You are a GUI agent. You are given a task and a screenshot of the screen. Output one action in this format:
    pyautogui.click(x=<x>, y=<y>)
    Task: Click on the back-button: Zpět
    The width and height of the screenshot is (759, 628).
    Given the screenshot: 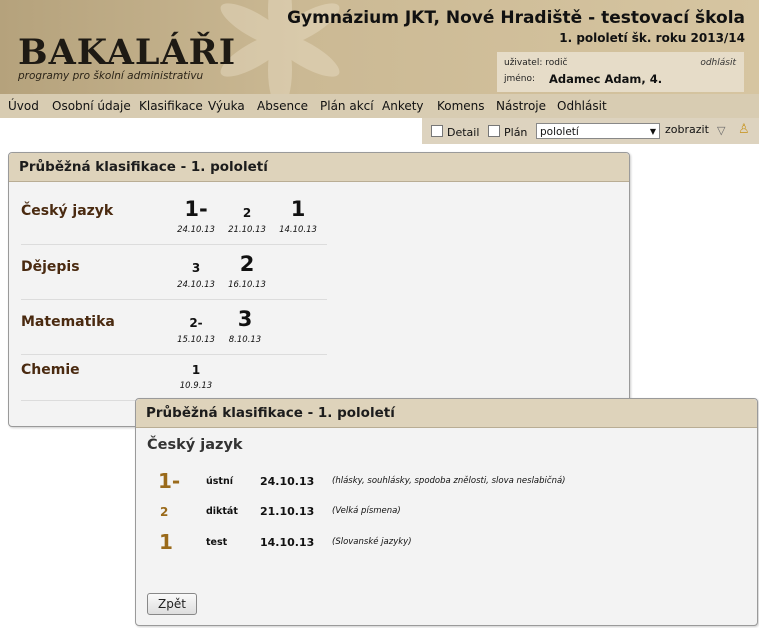 What is the action you would take?
    pyautogui.click(x=172, y=604)
    